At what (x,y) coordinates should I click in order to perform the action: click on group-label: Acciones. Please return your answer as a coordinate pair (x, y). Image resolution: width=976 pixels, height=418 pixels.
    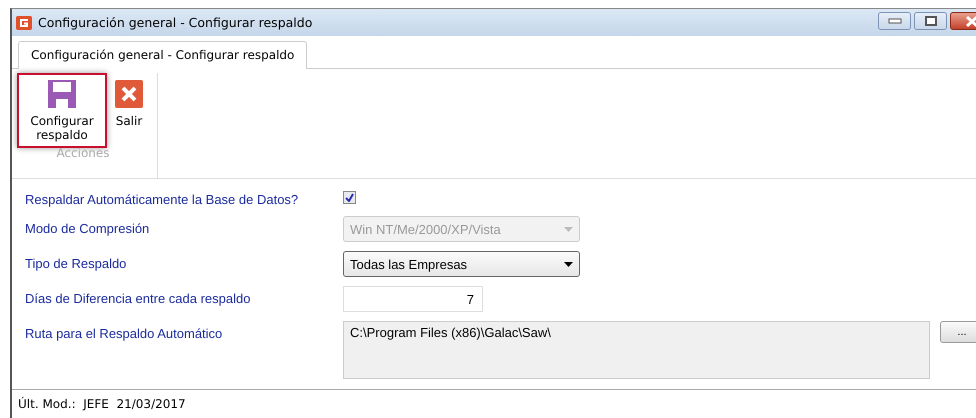
    Looking at the image, I should click on (83, 153).